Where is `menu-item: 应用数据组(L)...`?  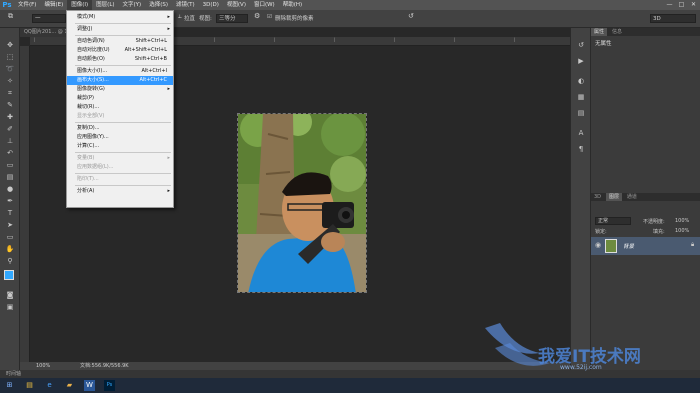 menu-item: 应用数据组(L)... is located at coordinates (120, 167).